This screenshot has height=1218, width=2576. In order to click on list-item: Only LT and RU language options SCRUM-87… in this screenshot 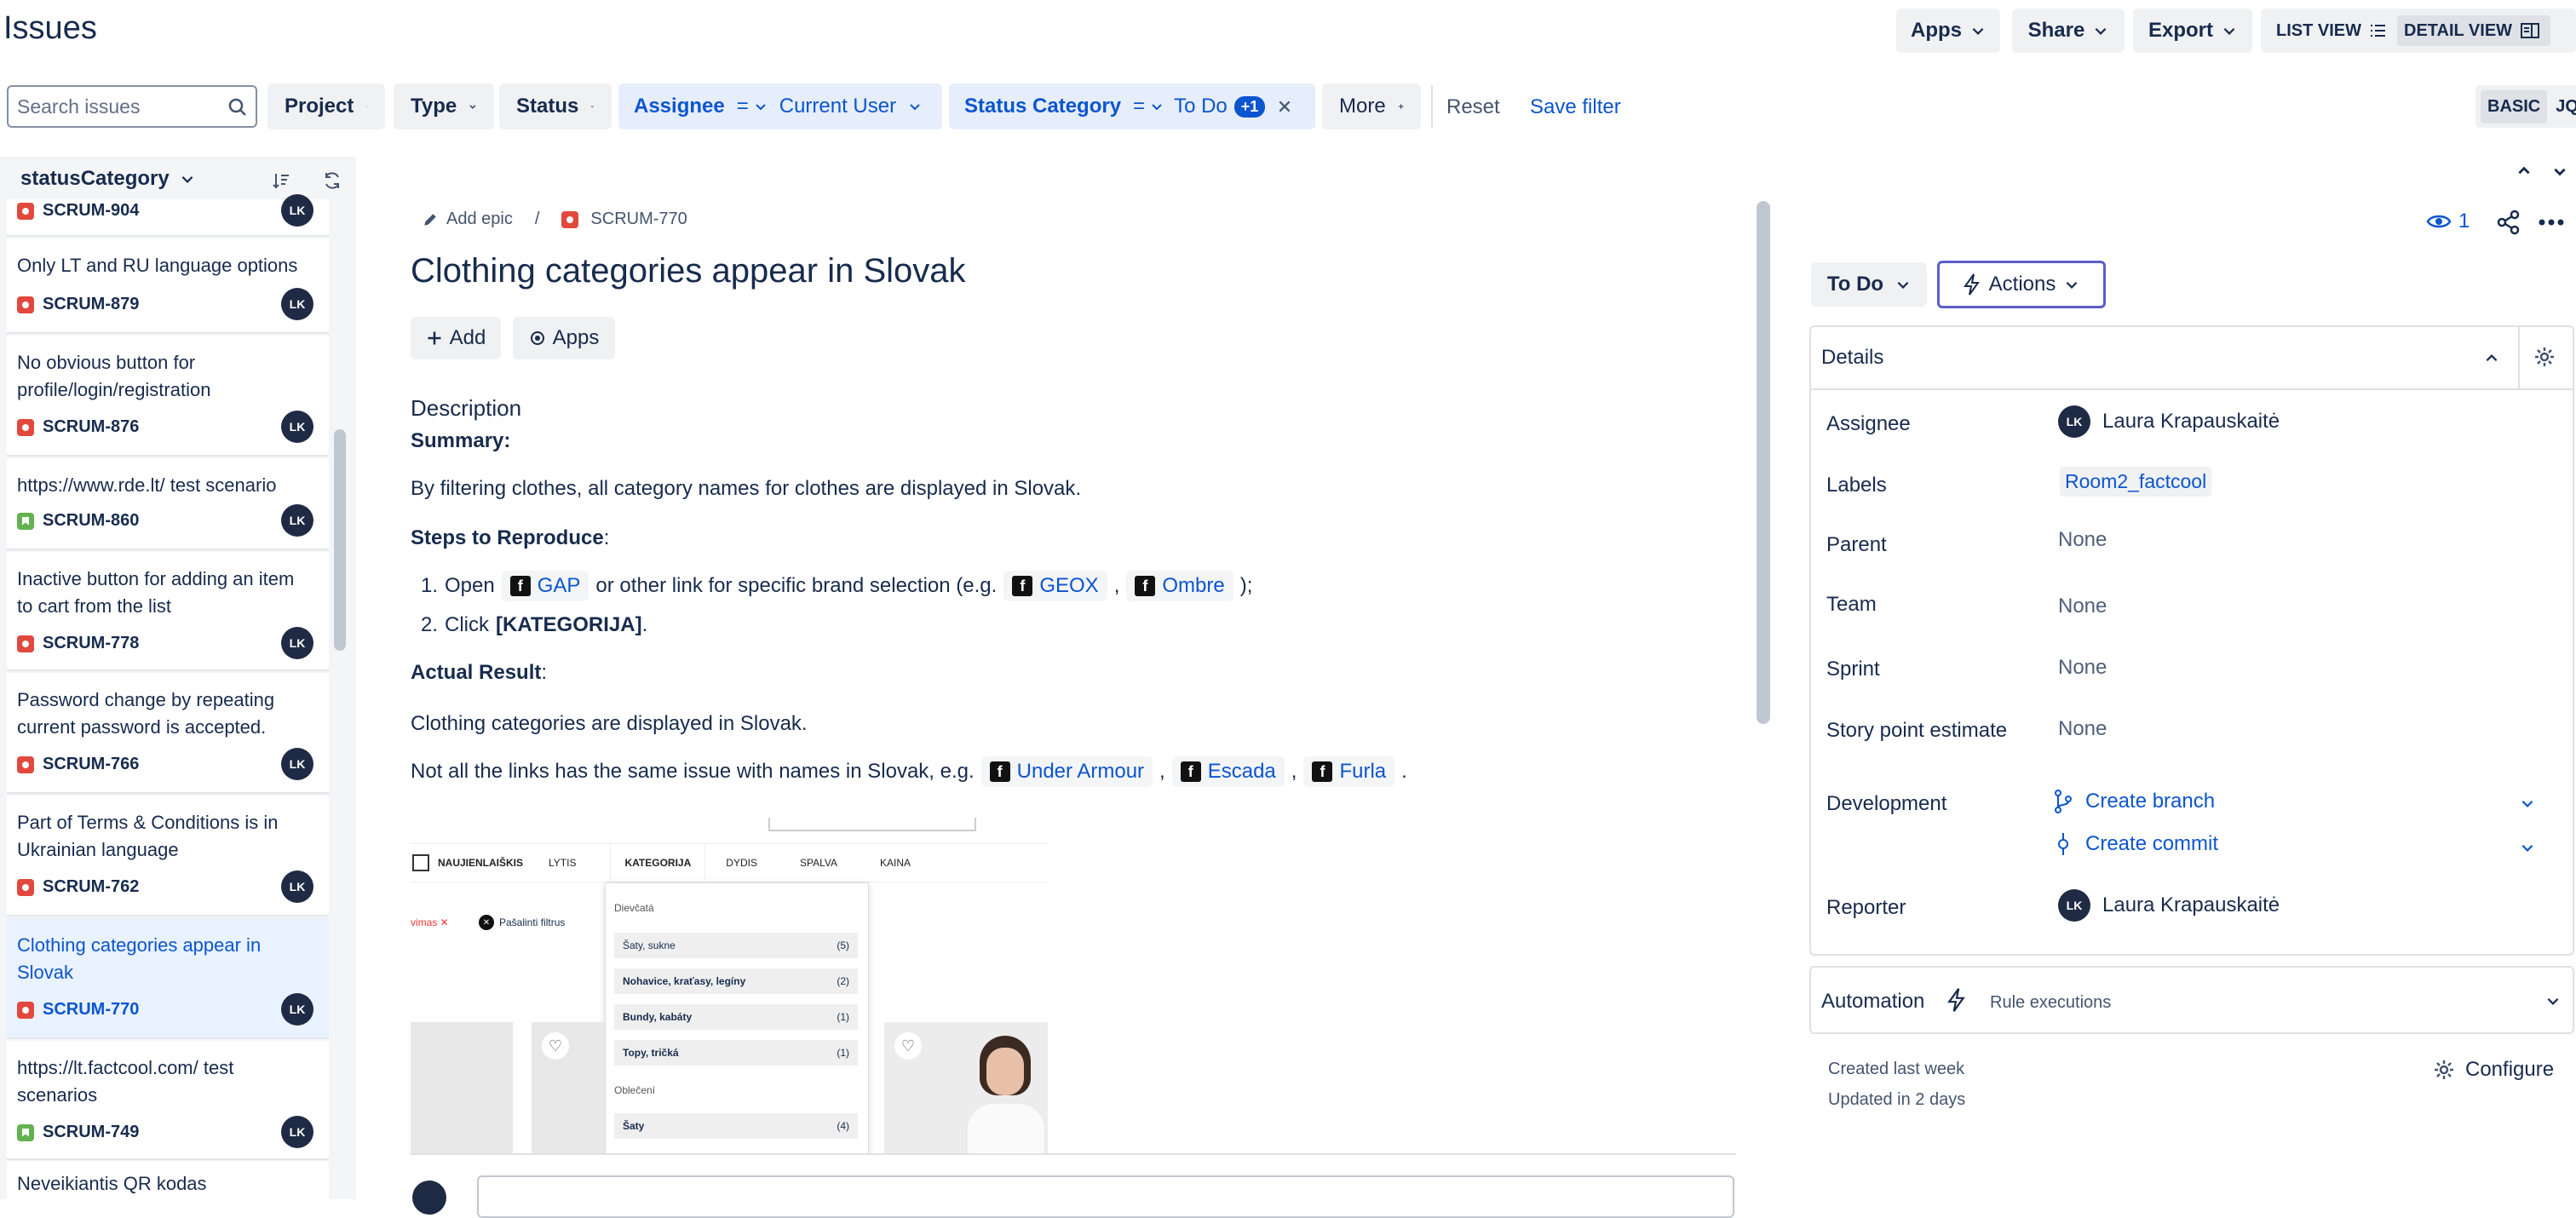, I will do `click(168, 286)`.